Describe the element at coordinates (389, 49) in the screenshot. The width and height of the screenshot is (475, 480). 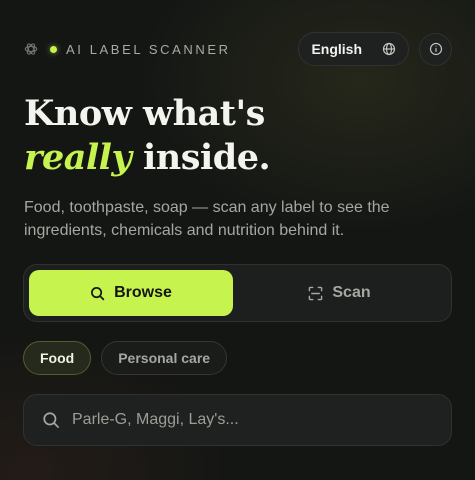
I see `globe-icon` at that location.